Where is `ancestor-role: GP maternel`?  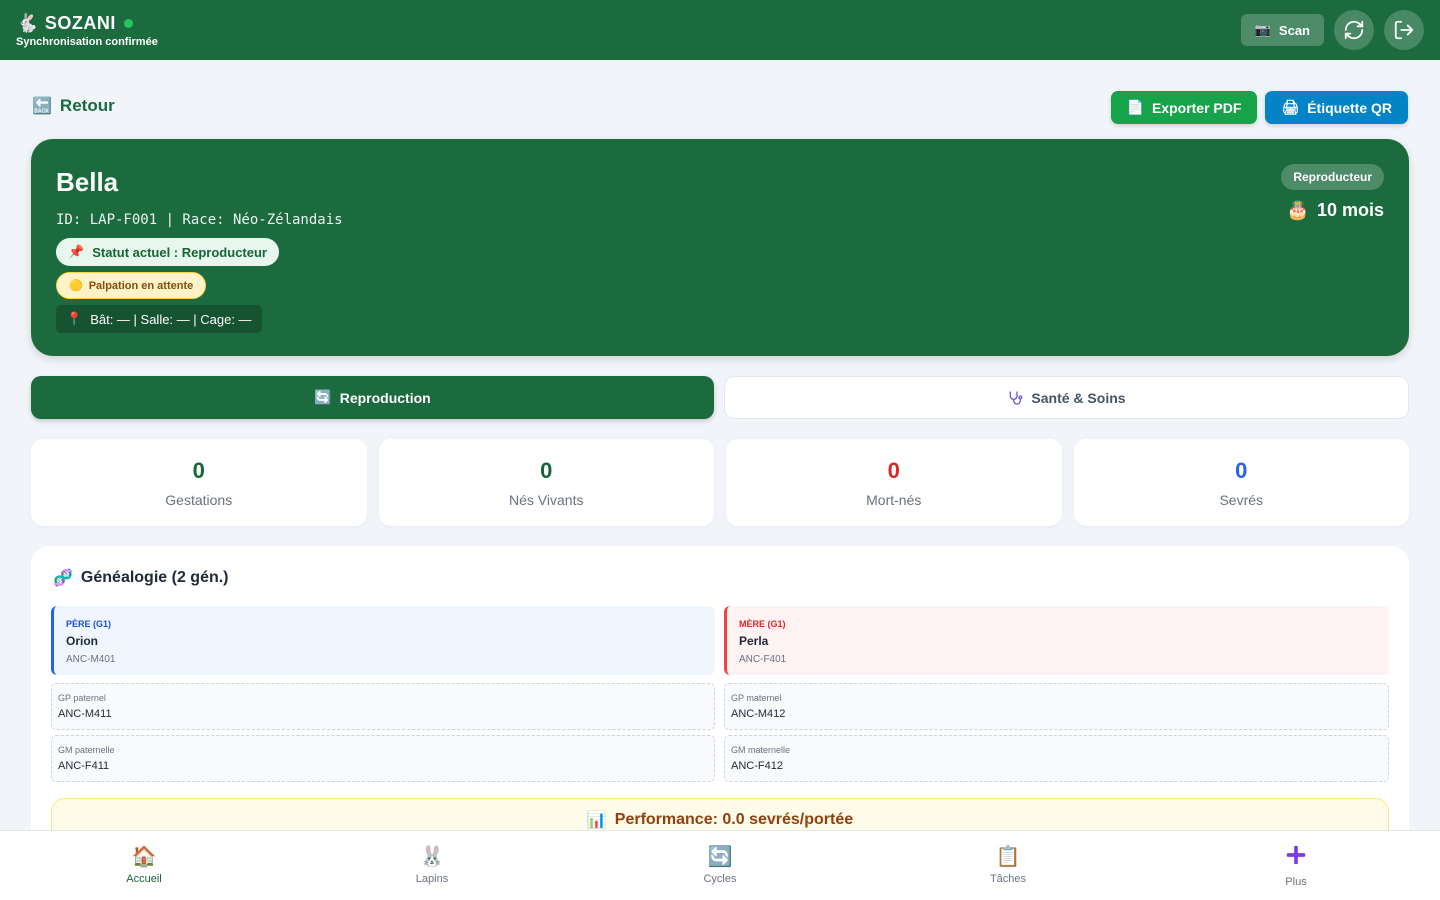
ancestor-role: GP maternel is located at coordinates (756, 698).